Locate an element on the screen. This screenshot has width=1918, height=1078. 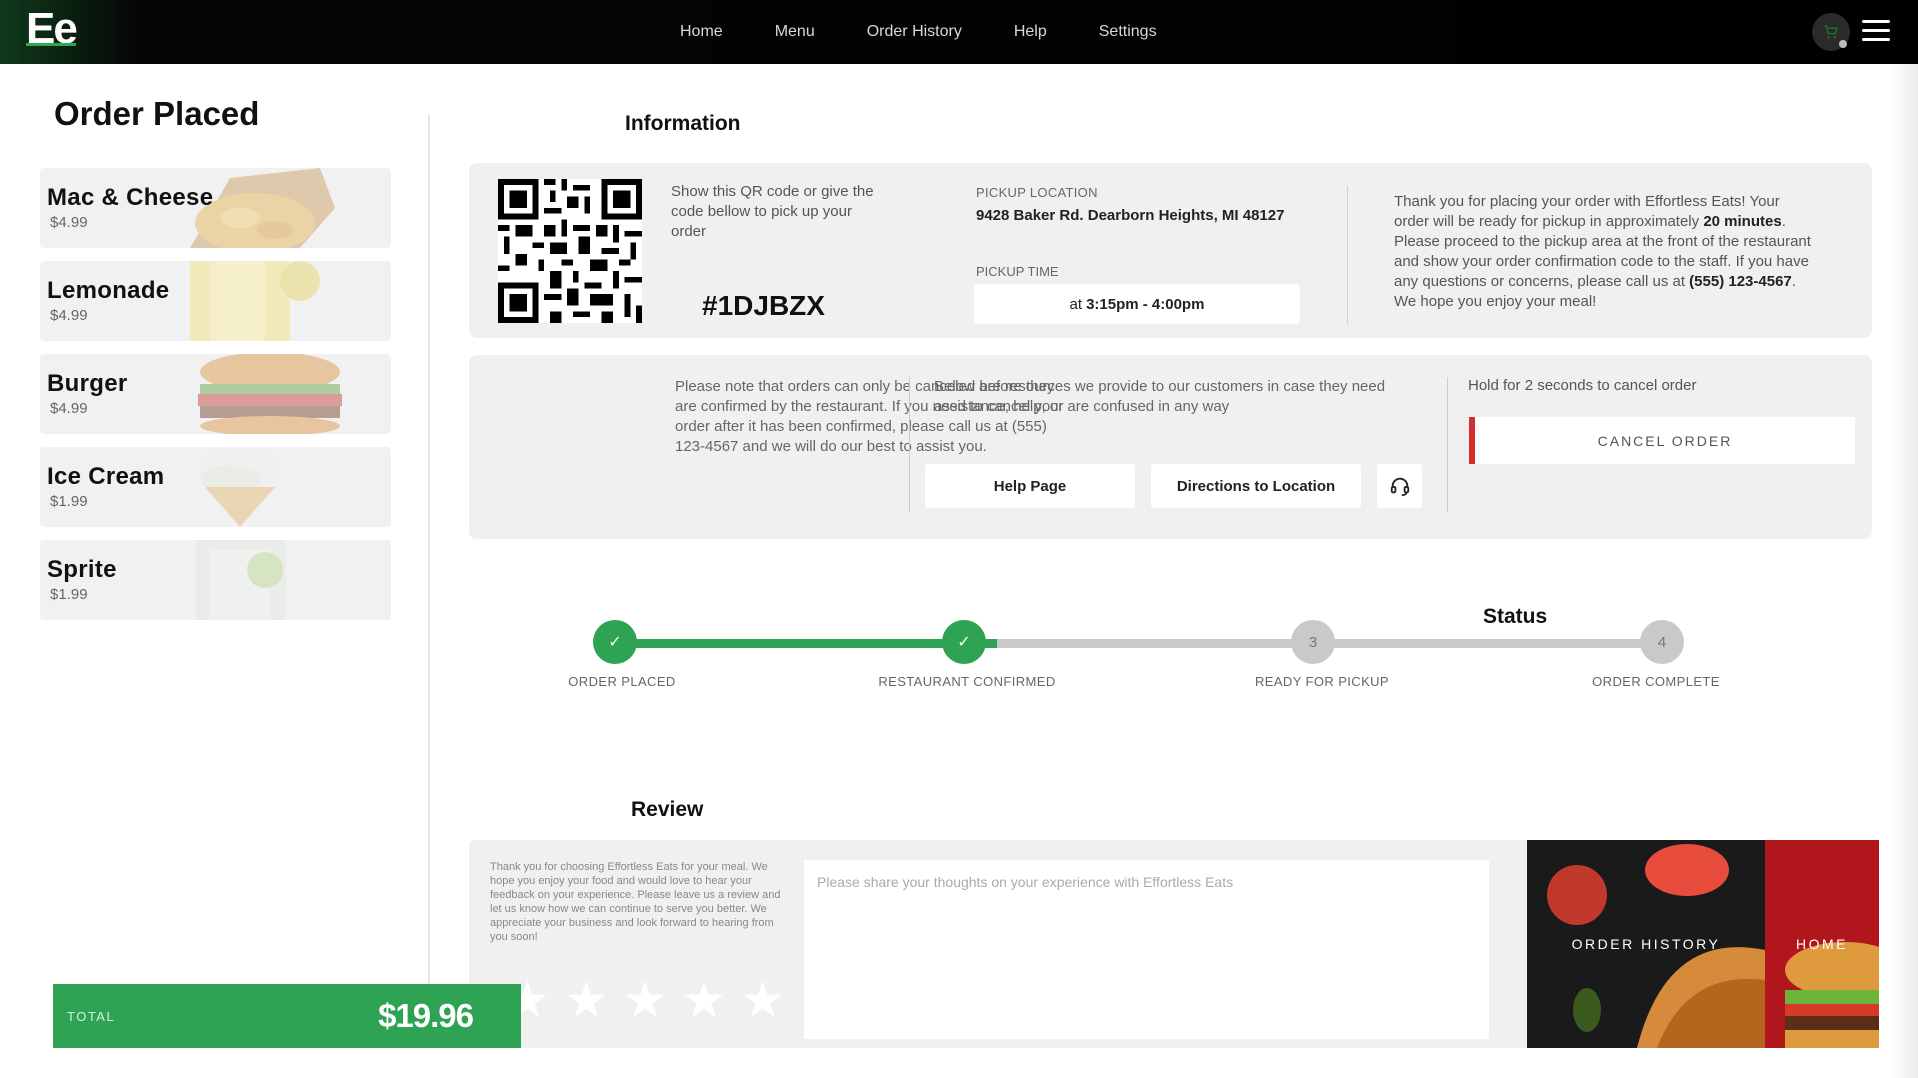
star-icon-5: ★ is located at coordinates (762, 1000).